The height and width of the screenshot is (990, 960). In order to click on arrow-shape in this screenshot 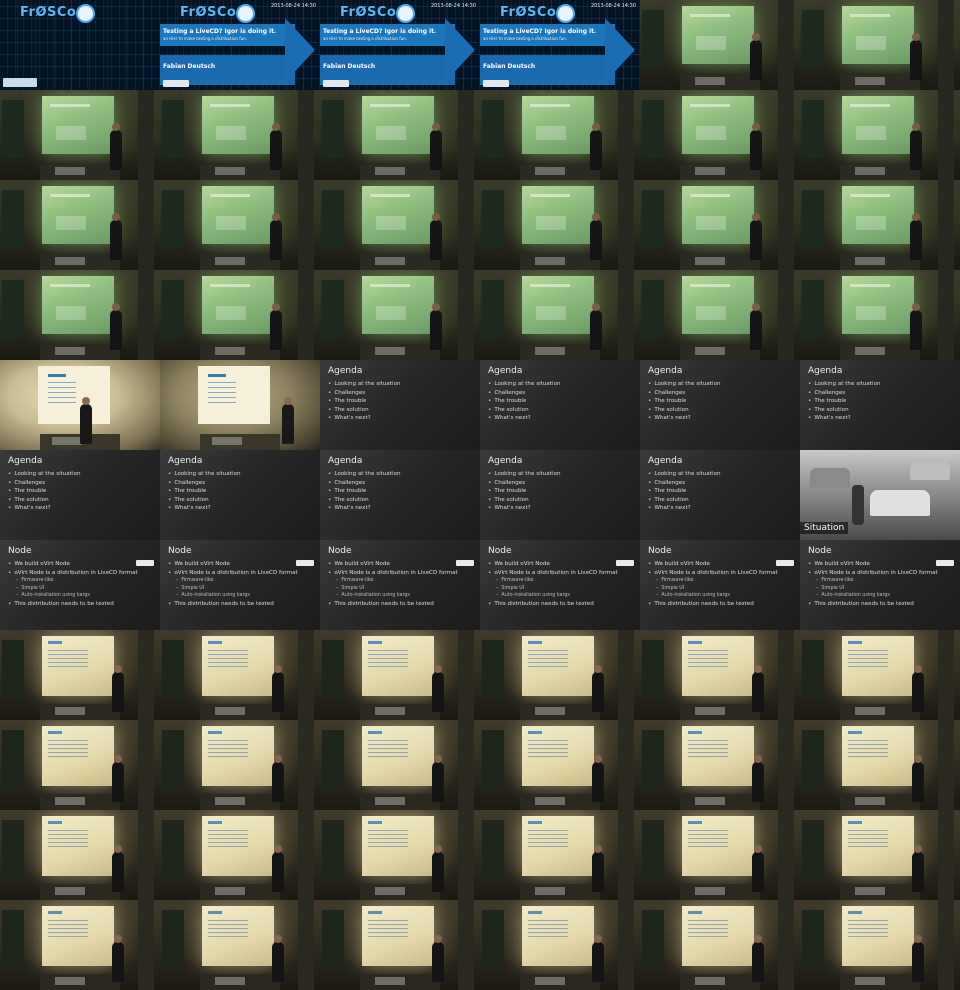, I will do `click(460, 50)`.